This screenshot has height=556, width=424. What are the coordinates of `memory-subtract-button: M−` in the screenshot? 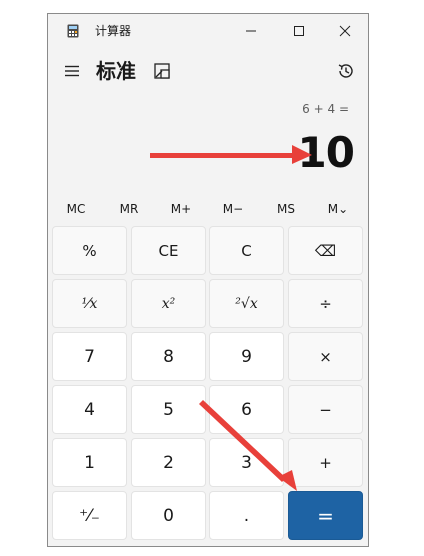 It's located at (233, 209).